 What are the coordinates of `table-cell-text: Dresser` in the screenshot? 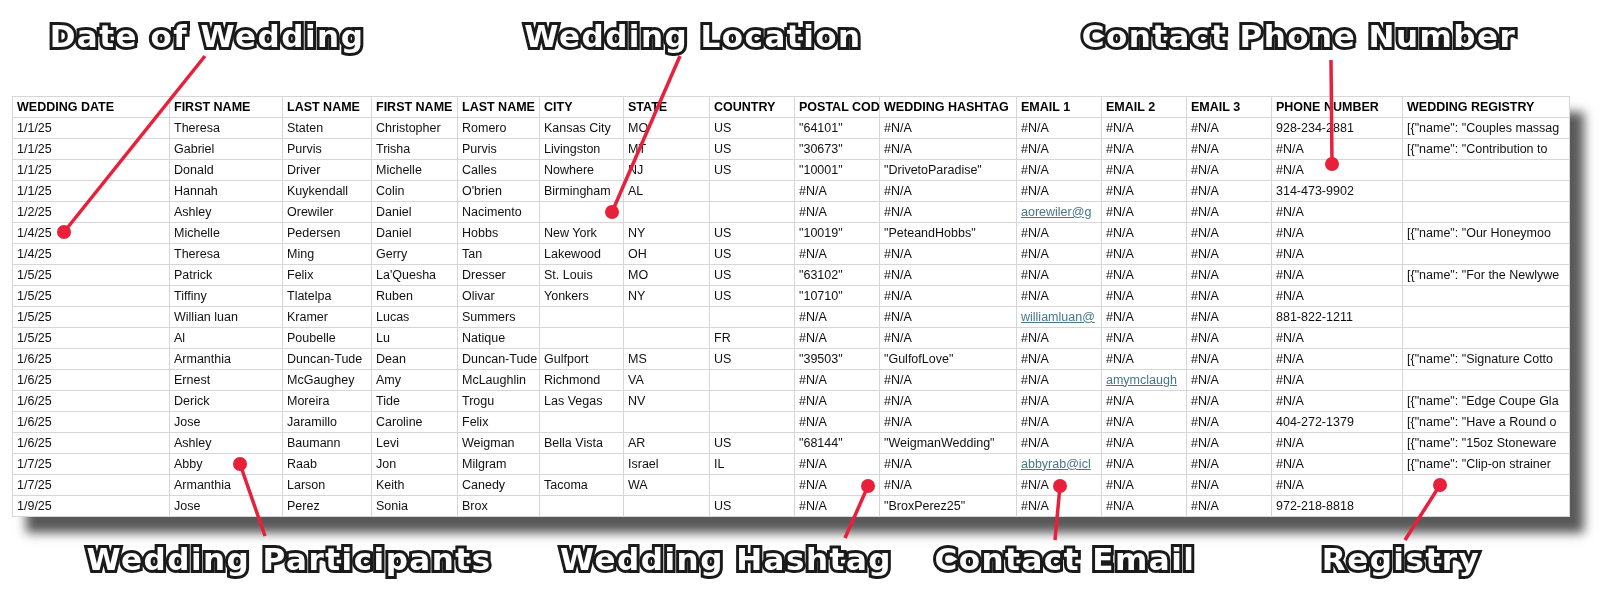 It's located at (484, 275).